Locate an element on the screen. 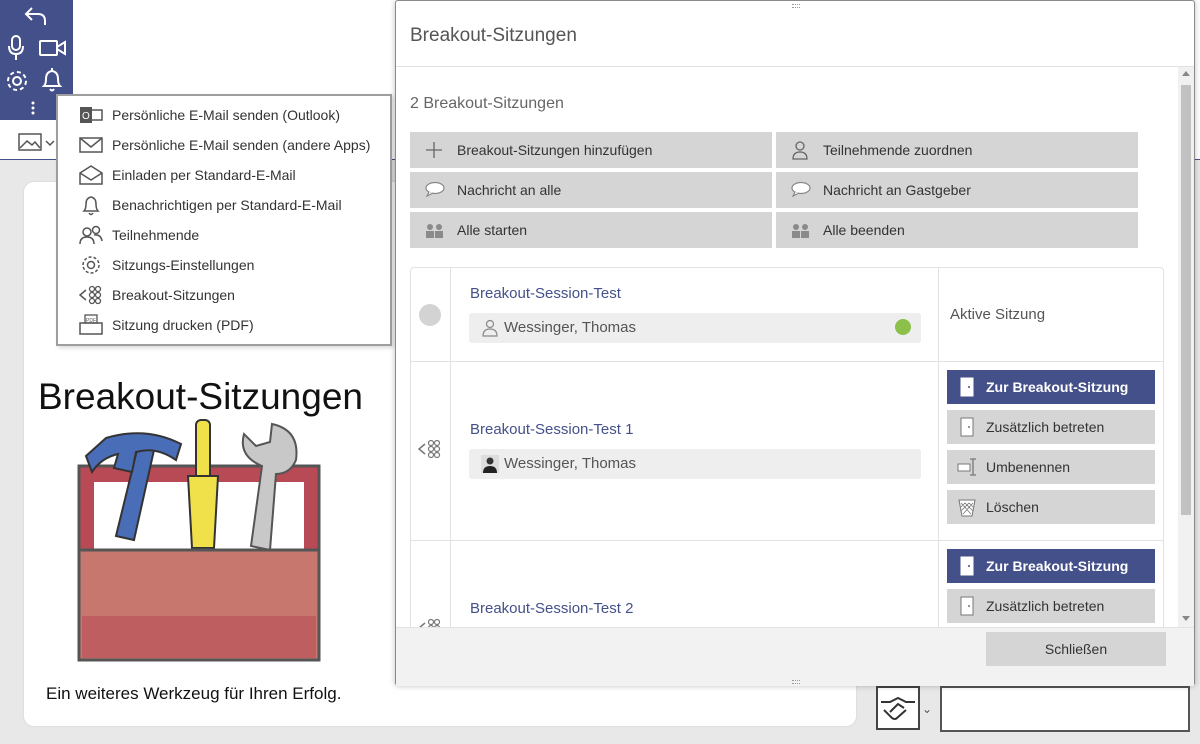  session-name-link: Breakout-Session-Test 2 is located at coordinates (551, 608).